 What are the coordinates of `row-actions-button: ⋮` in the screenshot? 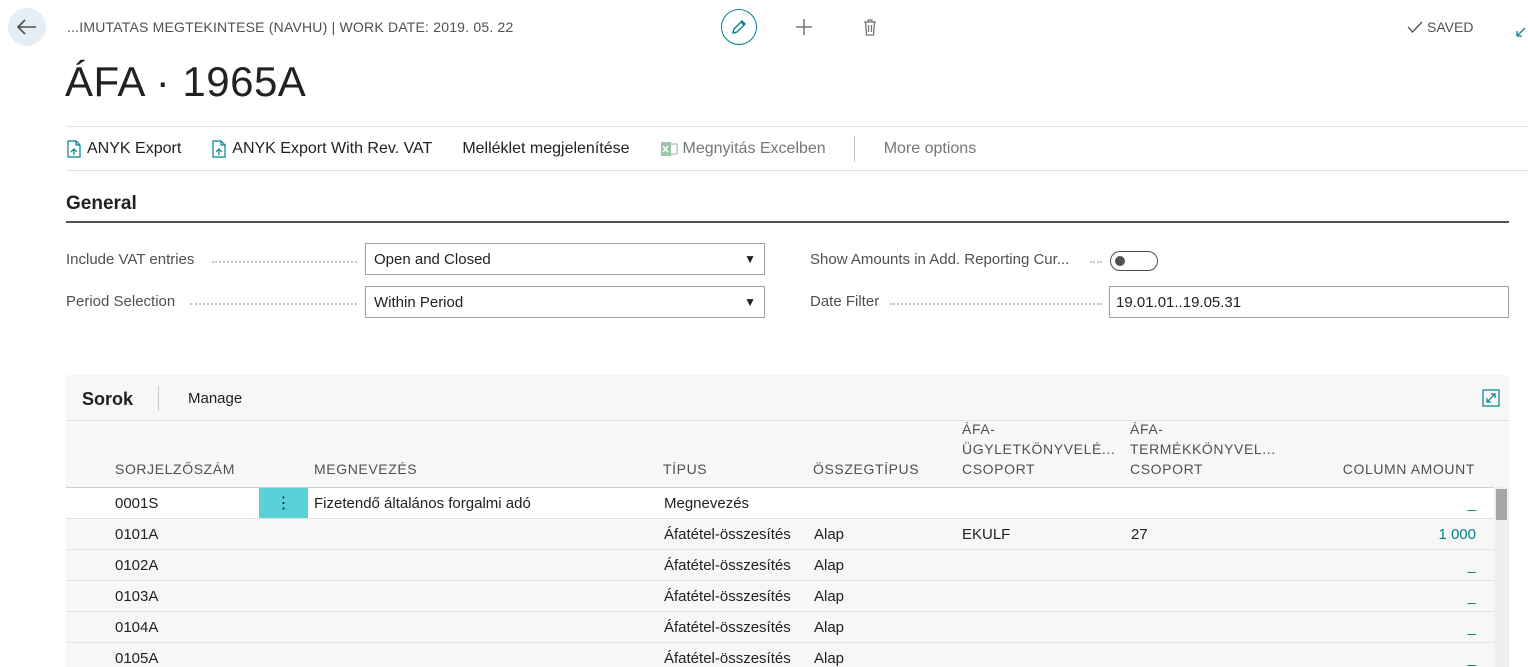 It's located at (283, 503).